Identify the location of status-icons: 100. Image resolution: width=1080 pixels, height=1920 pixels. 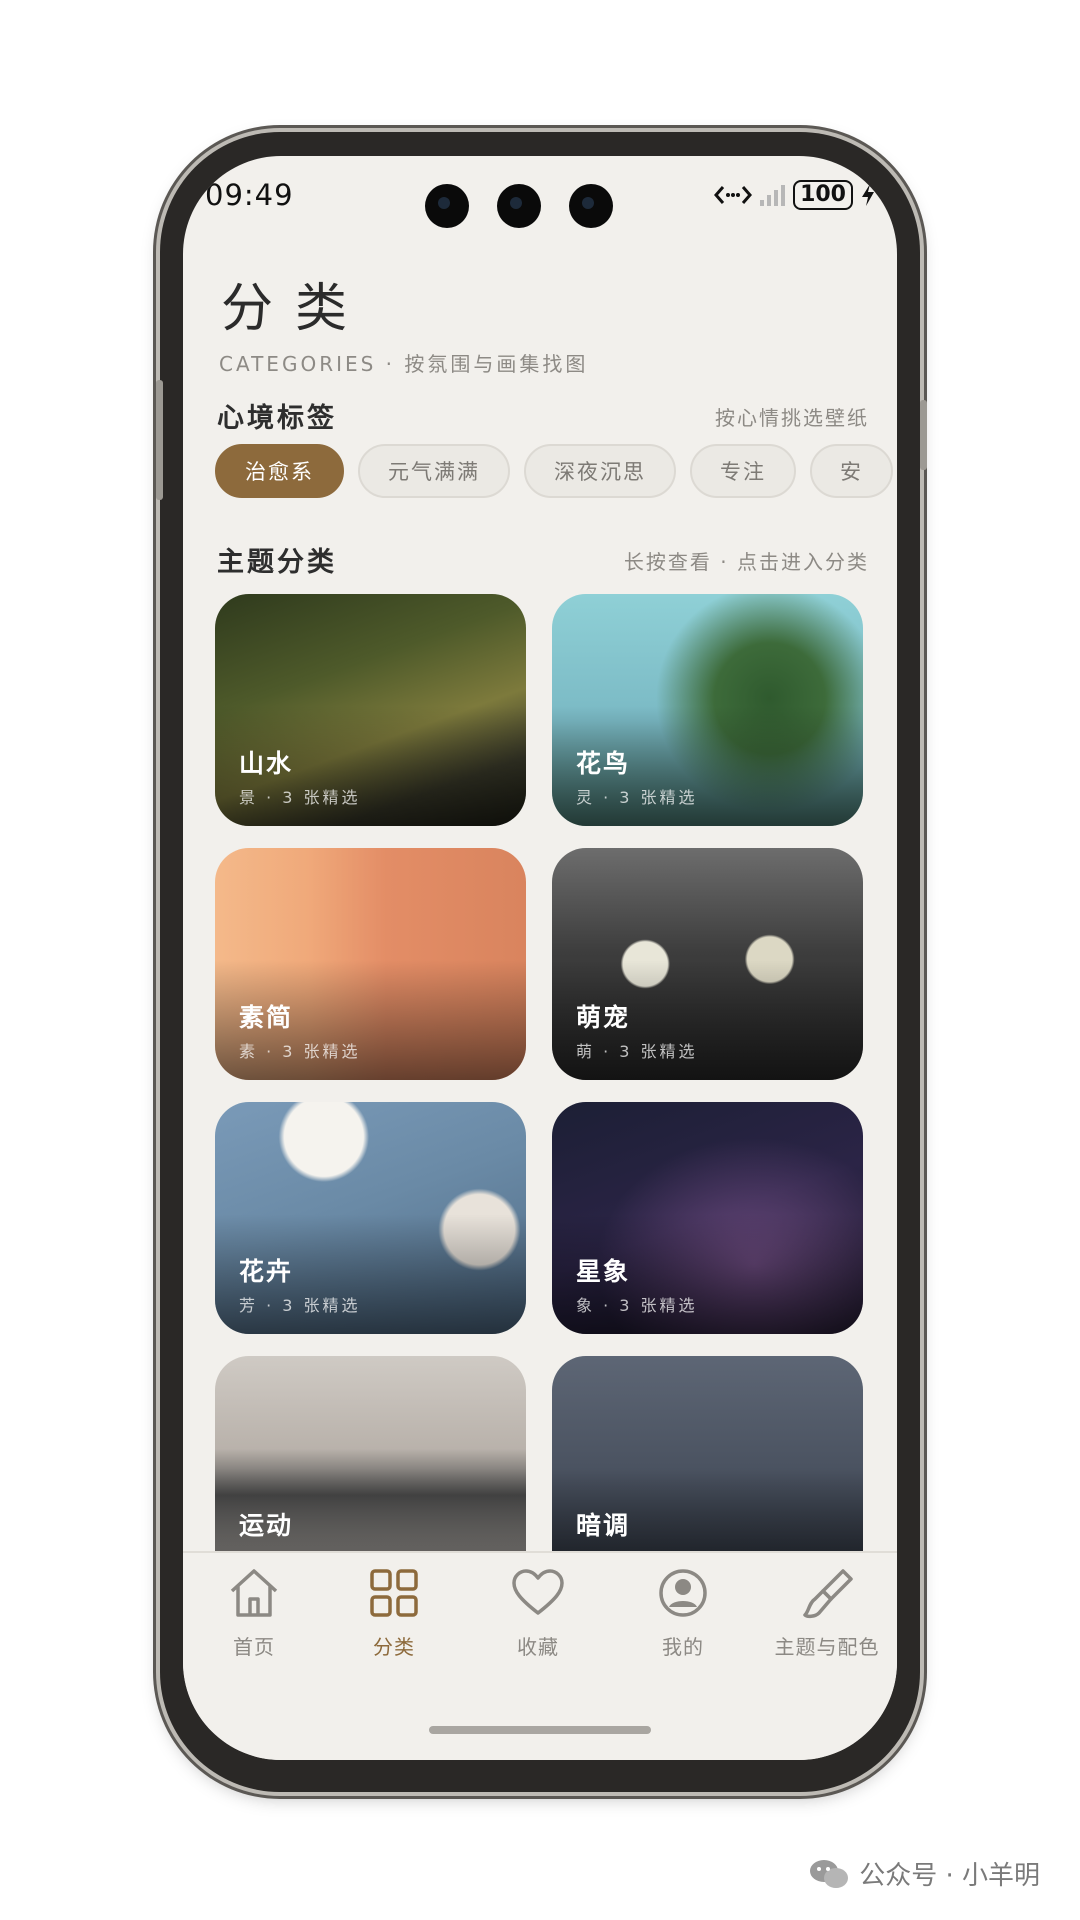
(794, 195).